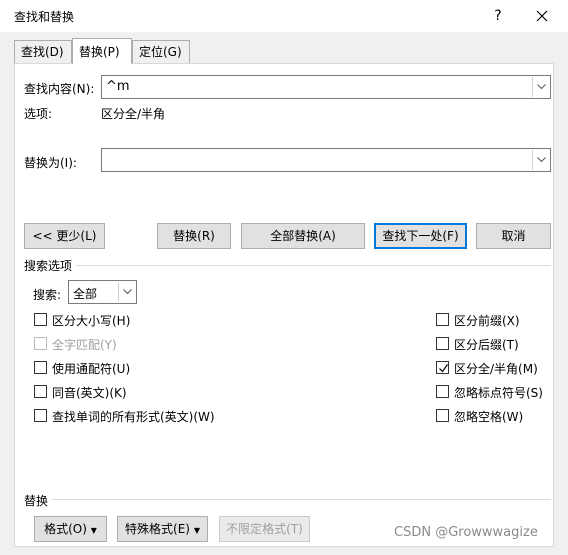  I want to click on checkbox-label: 区分后缀(T), so click(486, 345).